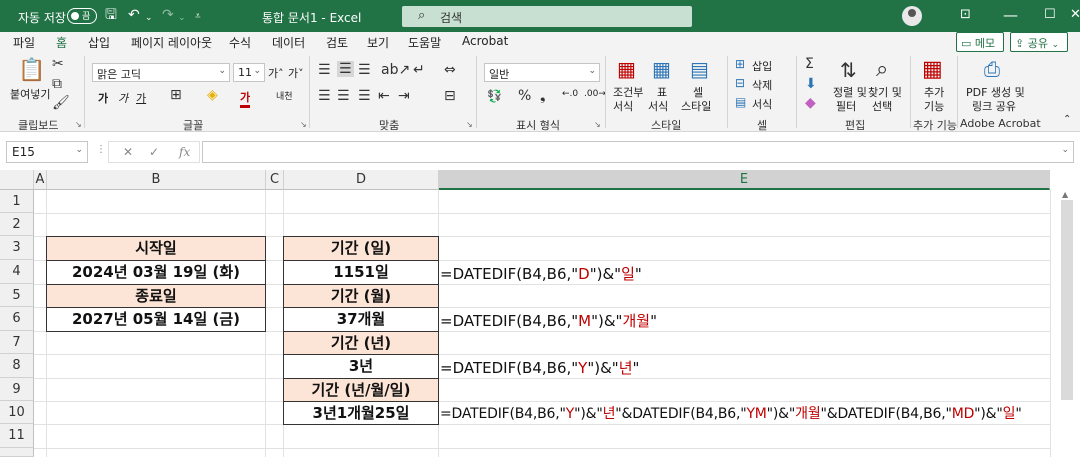 The height and width of the screenshot is (457, 1080). Describe the element at coordinates (1075, 14) in the screenshot. I see `close-icon: ✕` at that location.